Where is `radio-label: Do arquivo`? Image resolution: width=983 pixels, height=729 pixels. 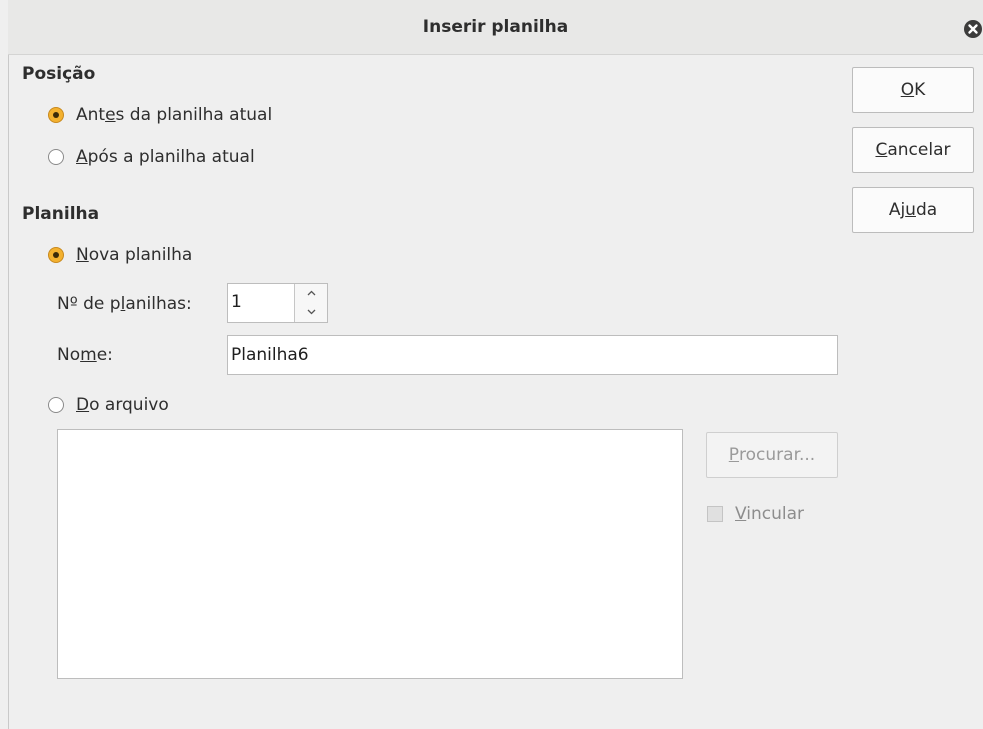
radio-label: Do arquivo is located at coordinates (122, 405).